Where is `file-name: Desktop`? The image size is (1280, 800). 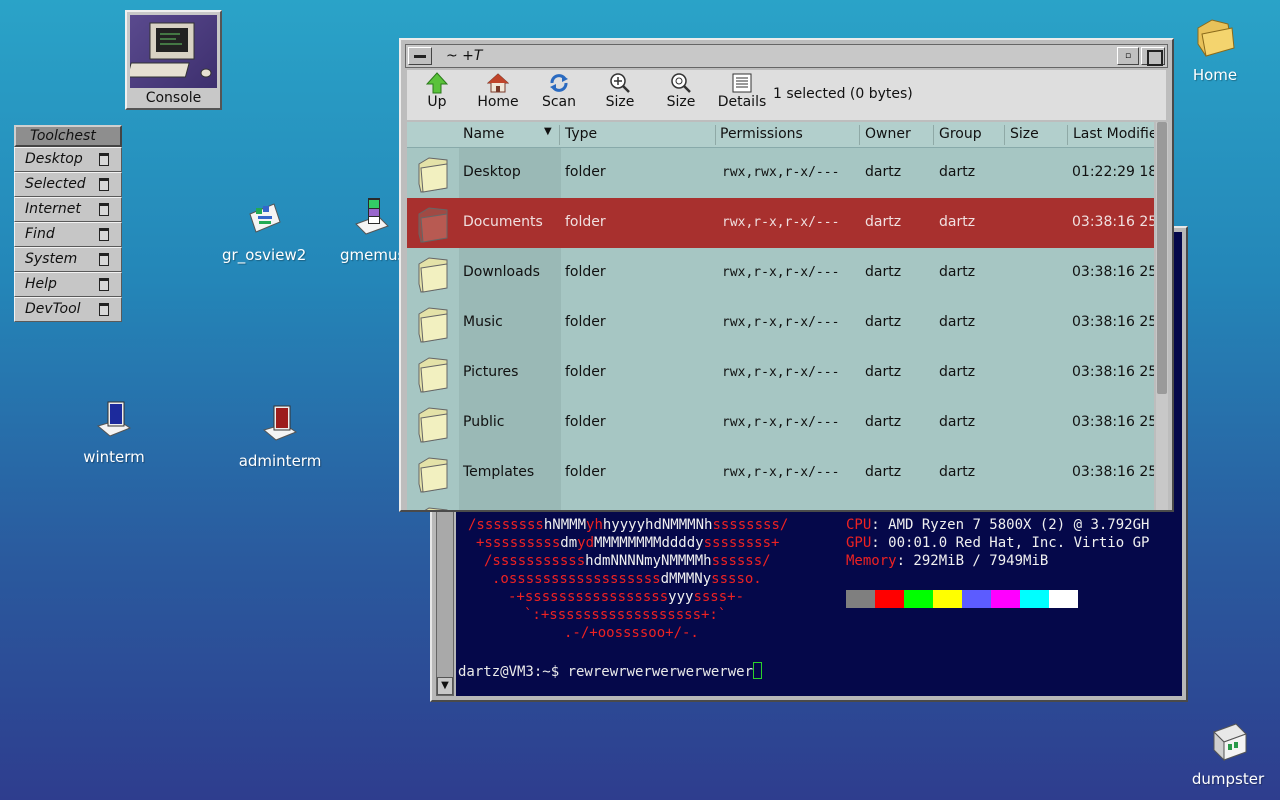
file-name: Desktop is located at coordinates (492, 172).